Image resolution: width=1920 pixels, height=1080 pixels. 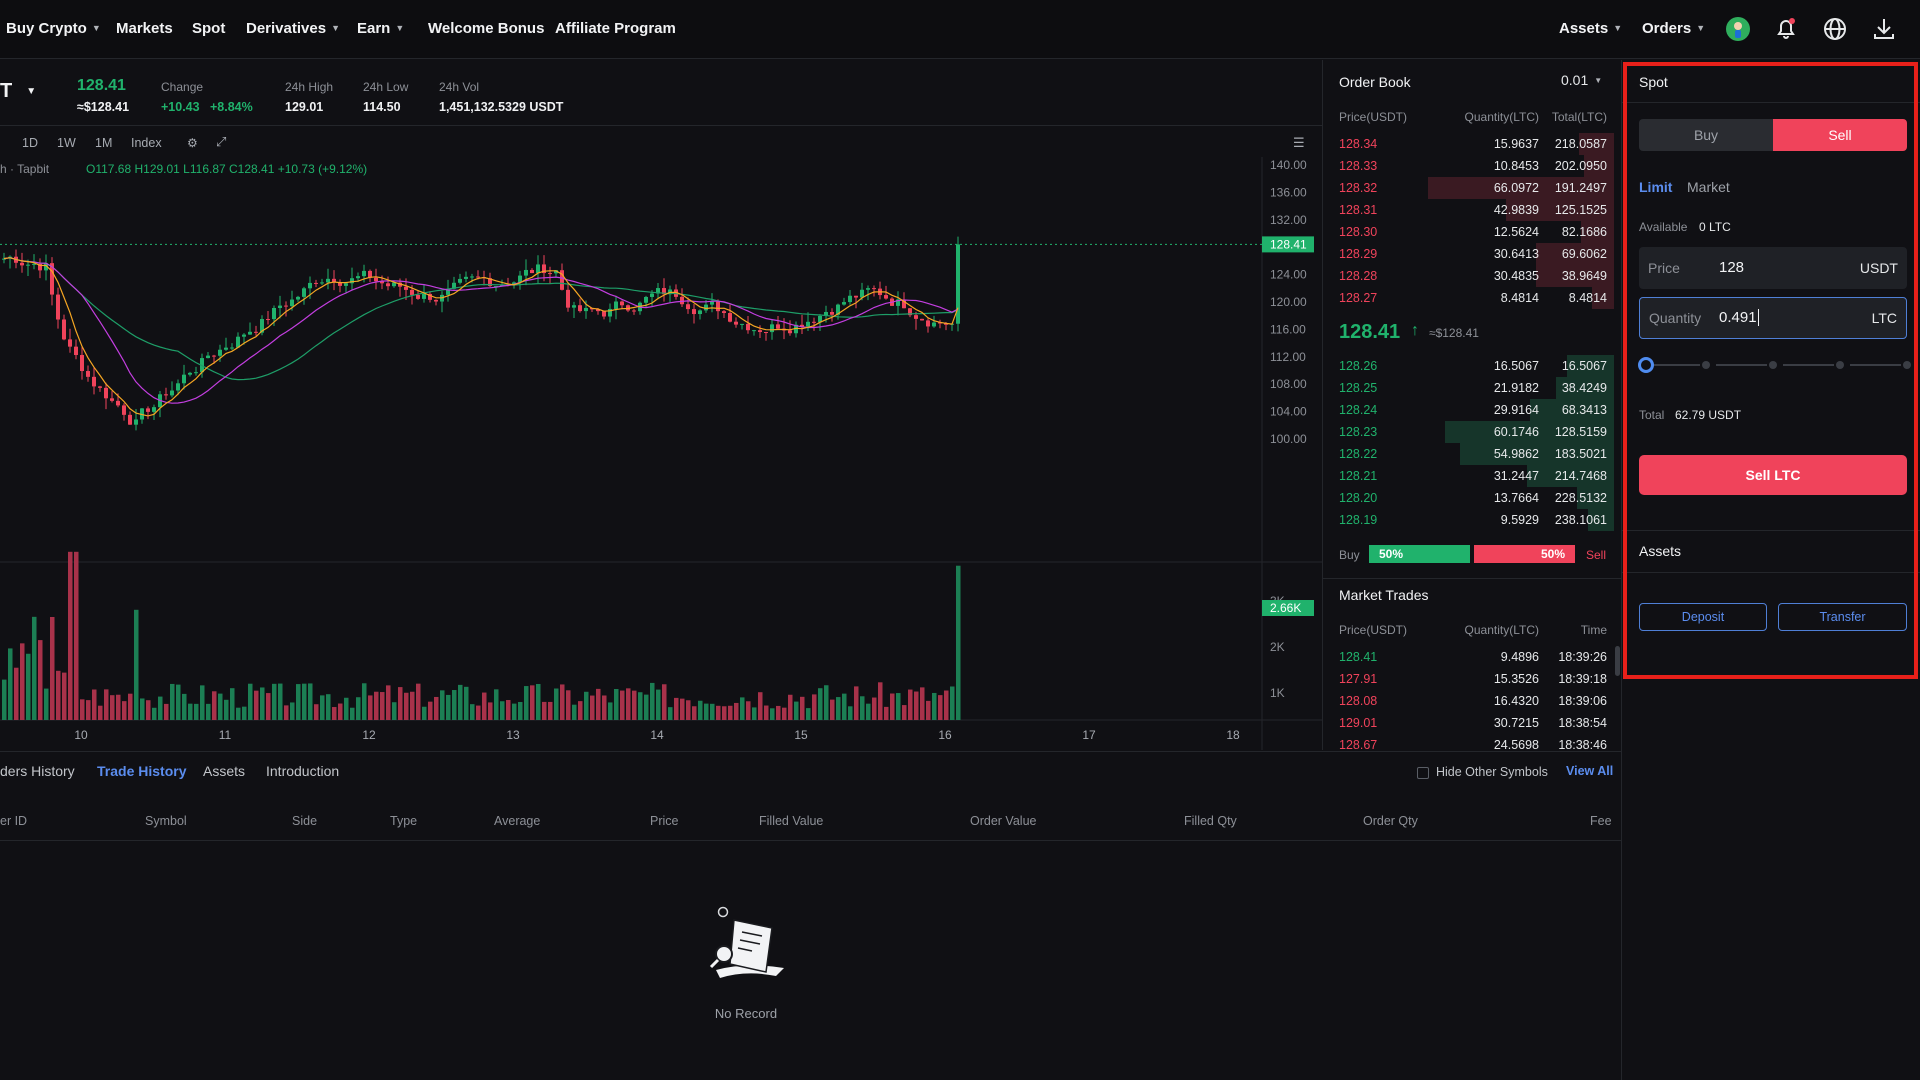 What do you see at coordinates (53, 28) in the screenshot?
I see `nav-item-buy-crypto: Buy Crypto ▼` at bounding box center [53, 28].